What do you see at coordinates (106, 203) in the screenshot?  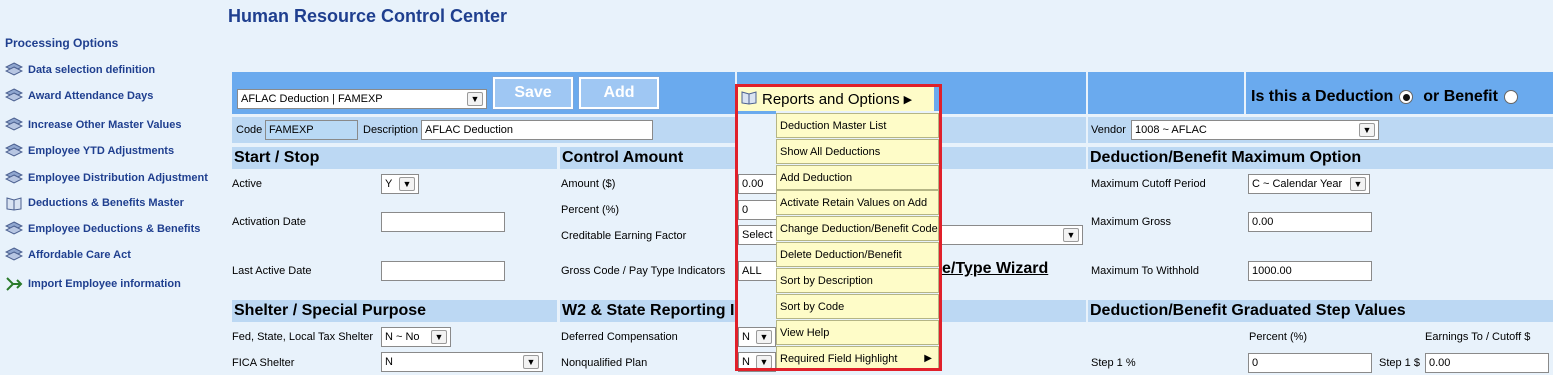 I see `sidebar-item-label: Deductions & Benefits Master` at bounding box center [106, 203].